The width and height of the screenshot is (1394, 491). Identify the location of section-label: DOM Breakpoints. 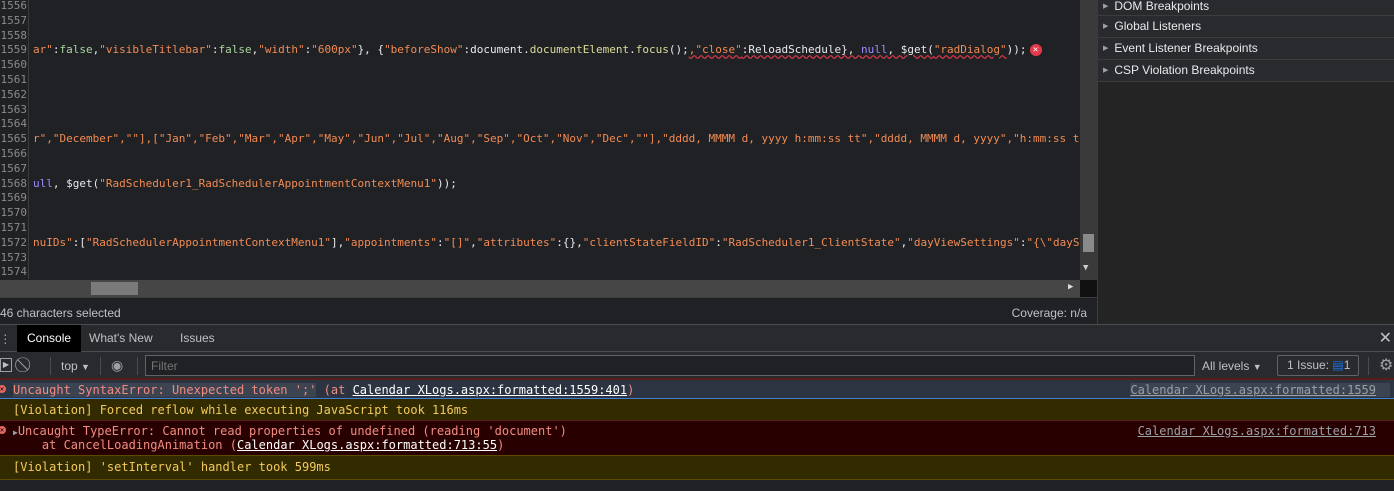
(1162, 6).